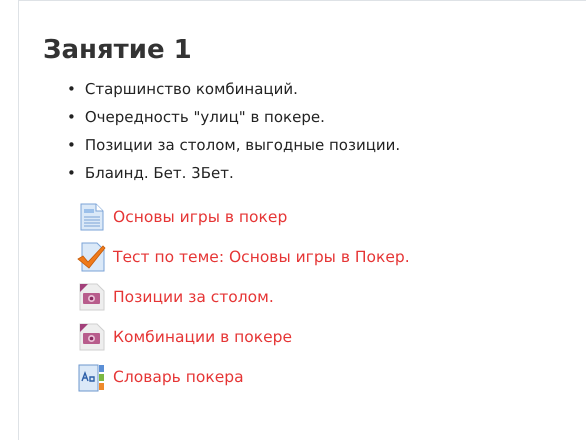 The height and width of the screenshot is (440, 586). Describe the element at coordinates (193, 297) in the screenshot. I see `activity-link: Позиции за столом.` at that location.